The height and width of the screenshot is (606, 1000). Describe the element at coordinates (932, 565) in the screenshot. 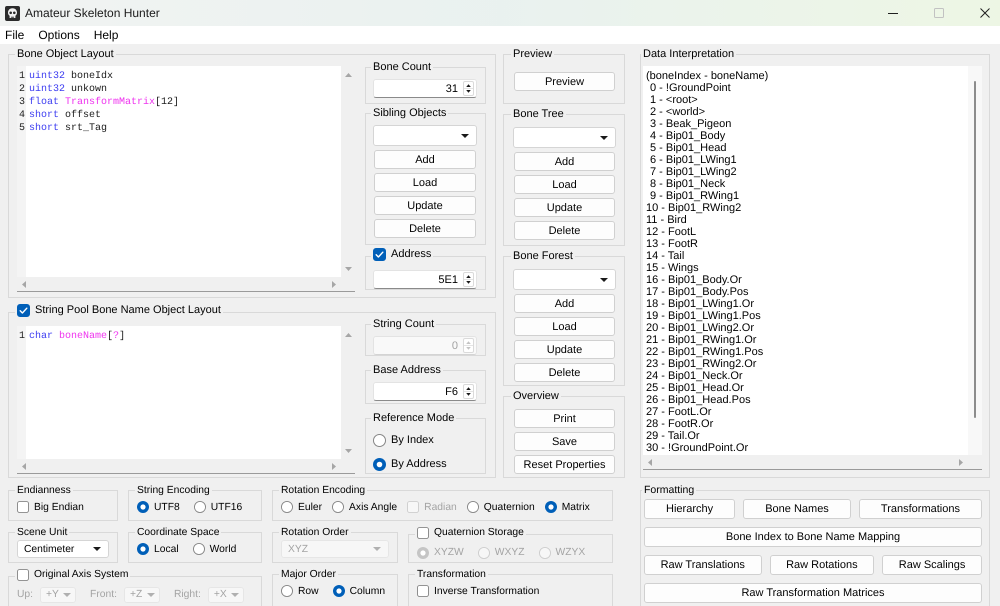

I see `raw-scalings-button: Raw Scalings` at that location.